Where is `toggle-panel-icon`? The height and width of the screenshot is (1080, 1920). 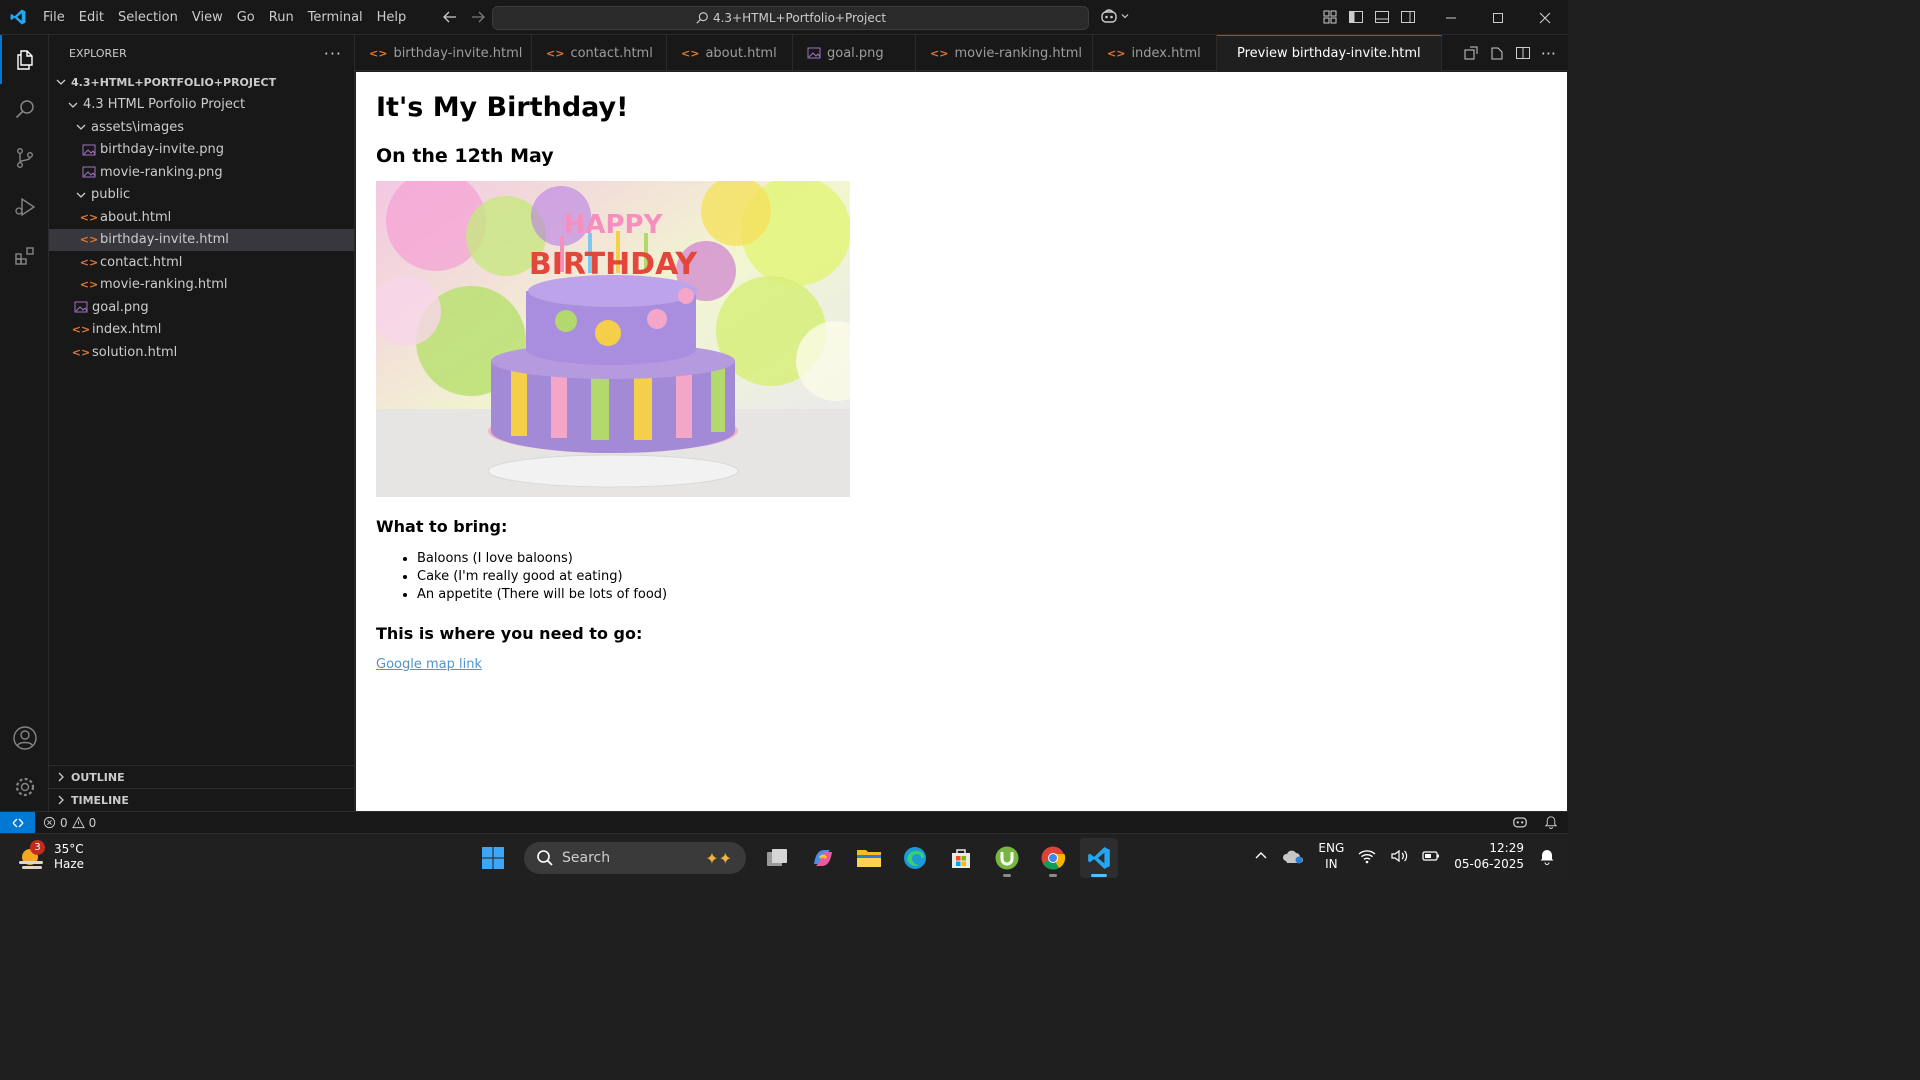 toggle-panel-icon is located at coordinates (1382, 17).